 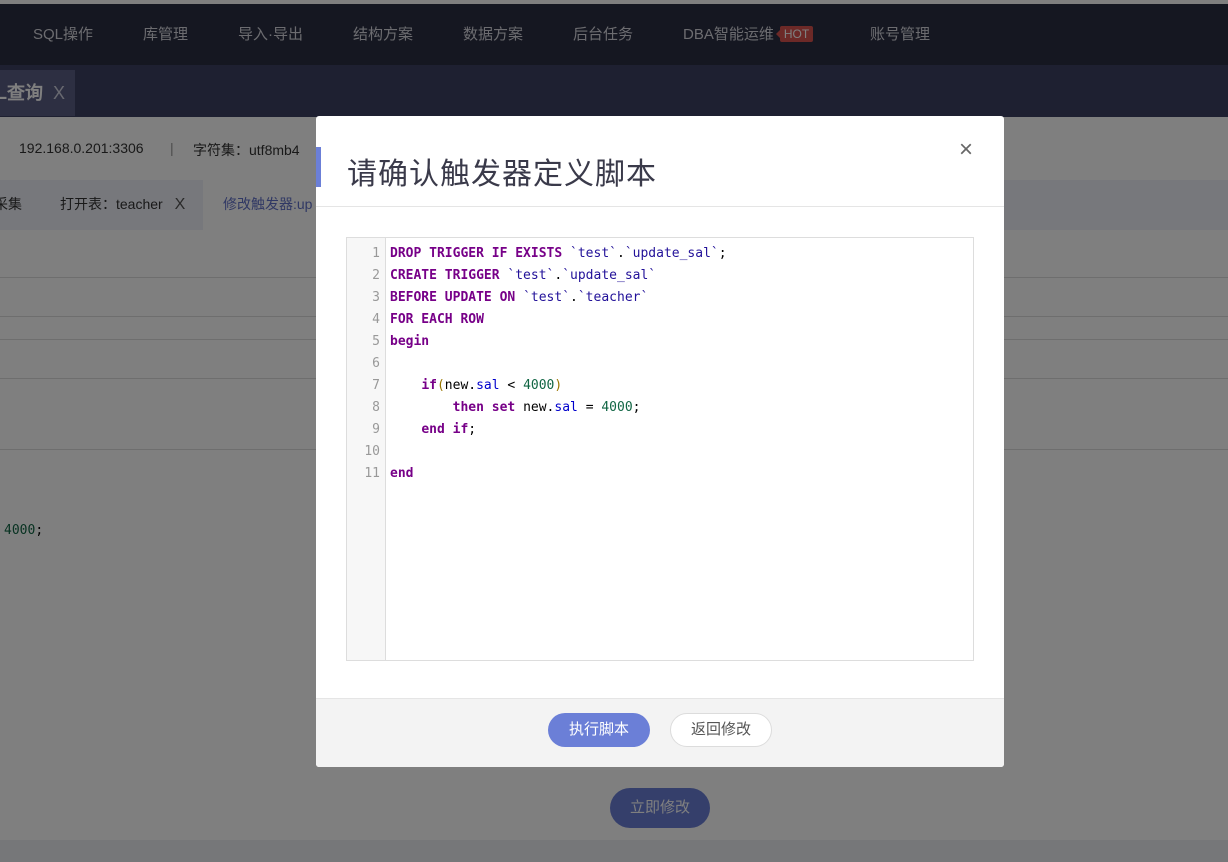 What do you see at coordinates (660, 161) in the screenshot?
I see `dialog-header: 请确认触发器定义脚本 ×` at bounding box center [660, 161].